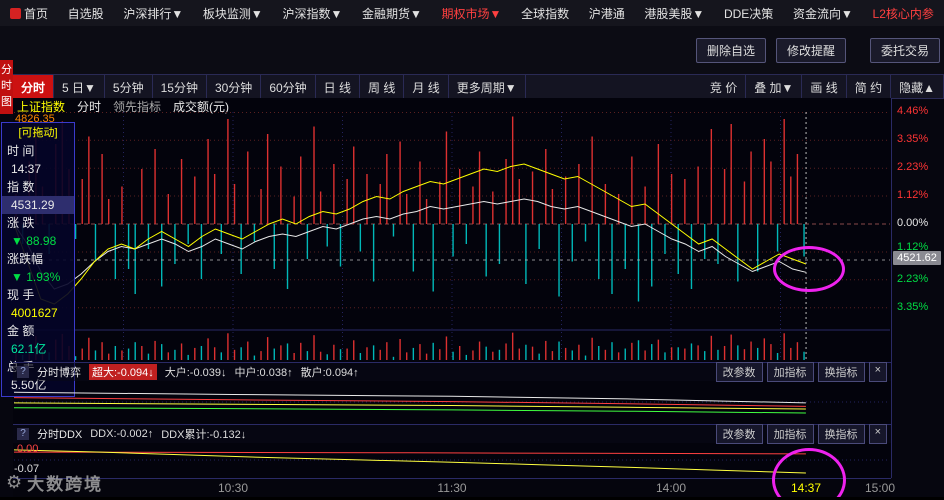 The height and width of the screenshot is (500, 944). Describe the element at coordinates (913, 195) in the screenshot. I see `axis-label-pos: 1.12%` at that location.